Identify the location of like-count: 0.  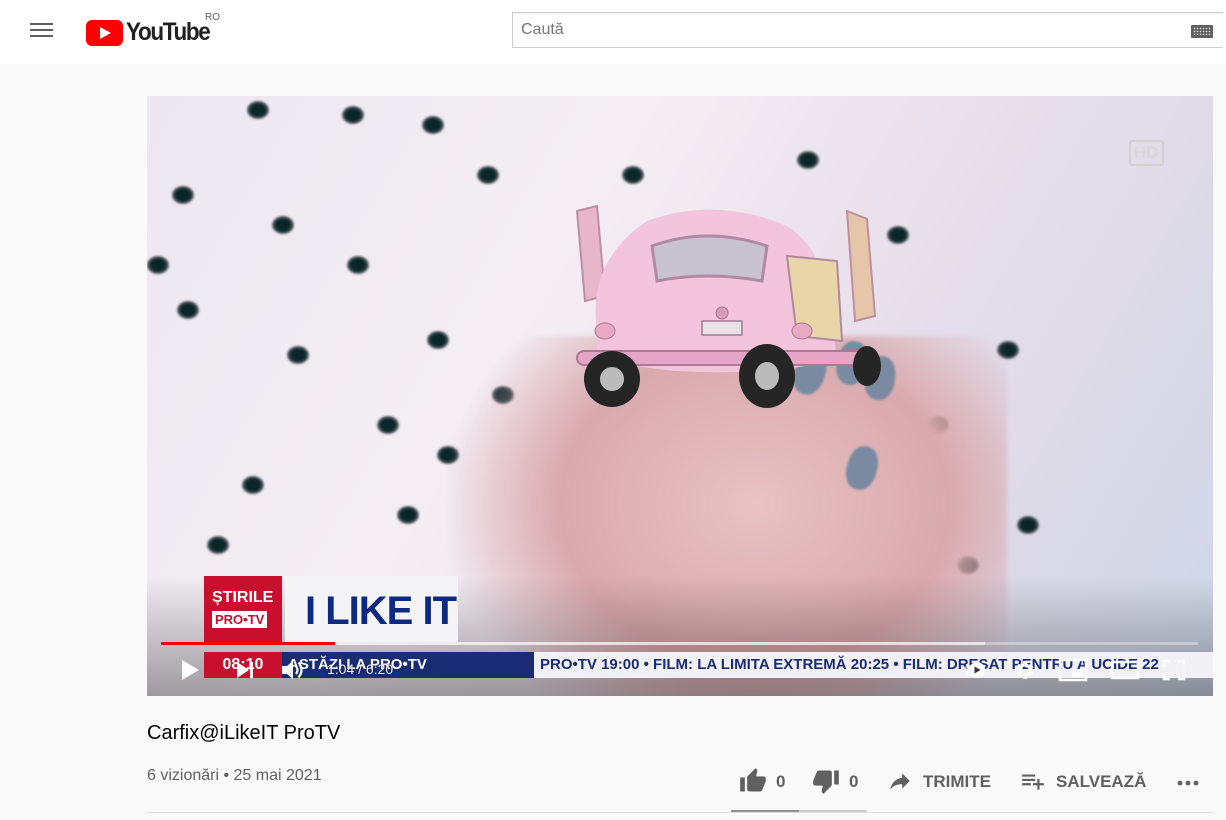
(781, 781).